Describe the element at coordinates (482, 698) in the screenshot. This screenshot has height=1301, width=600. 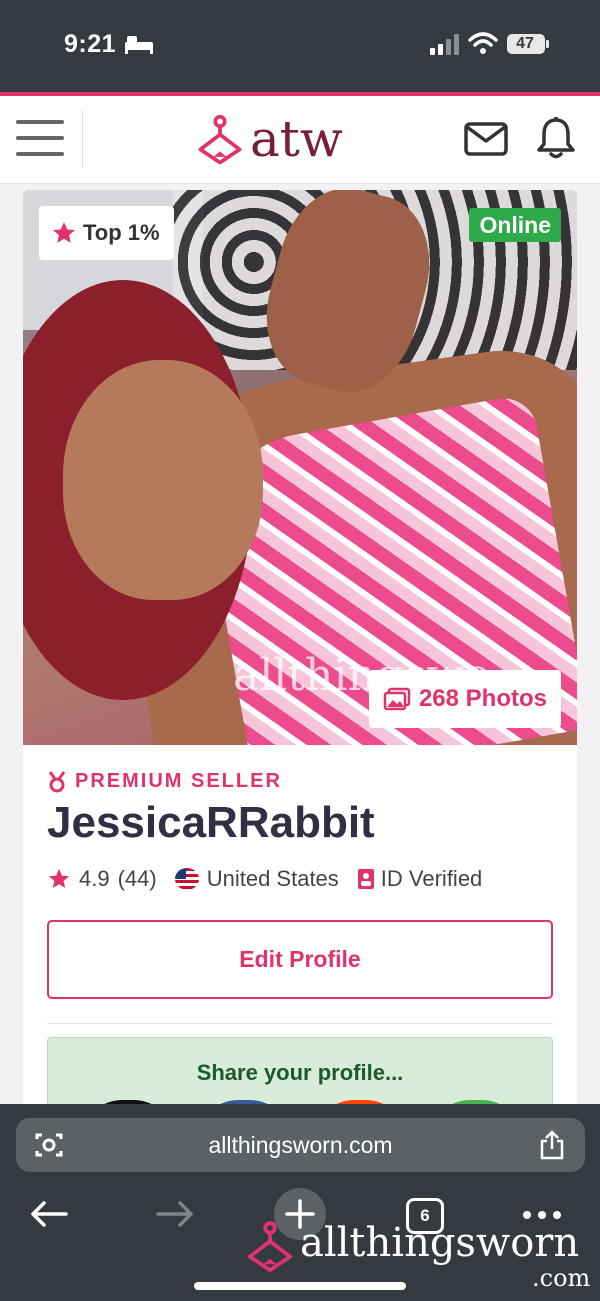
I see `photos-count: 268 Photos` at that location.